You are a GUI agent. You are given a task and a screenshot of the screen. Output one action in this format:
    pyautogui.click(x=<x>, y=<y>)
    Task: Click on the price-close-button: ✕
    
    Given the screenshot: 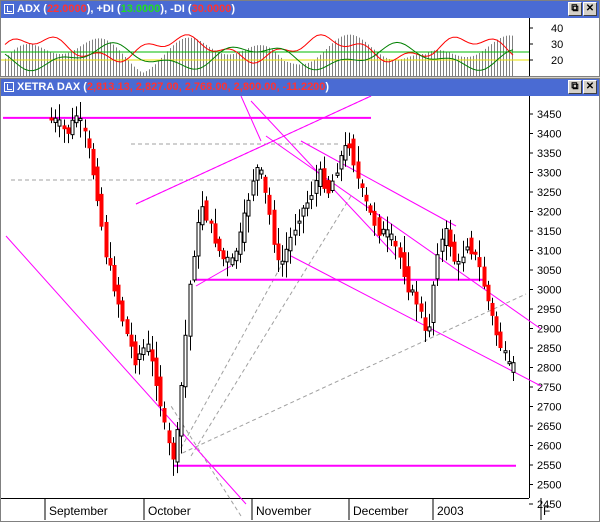 What is the action you would take?
    pyautogui.click(x=590, y=87)
    